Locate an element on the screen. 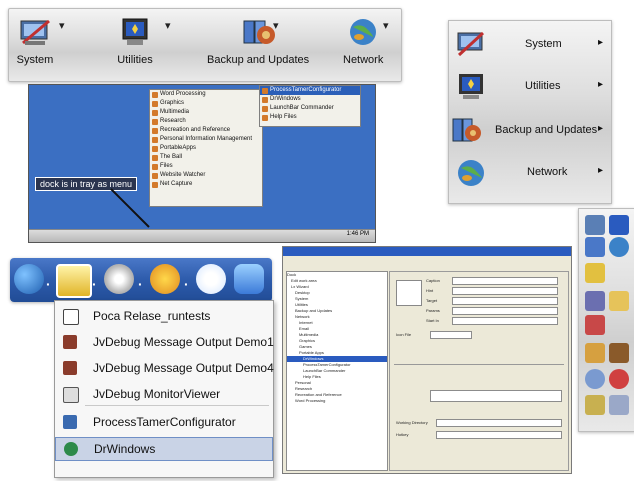 This screenshot has height=481, width=634. calendar-icon is located at coordinates (595, 301).